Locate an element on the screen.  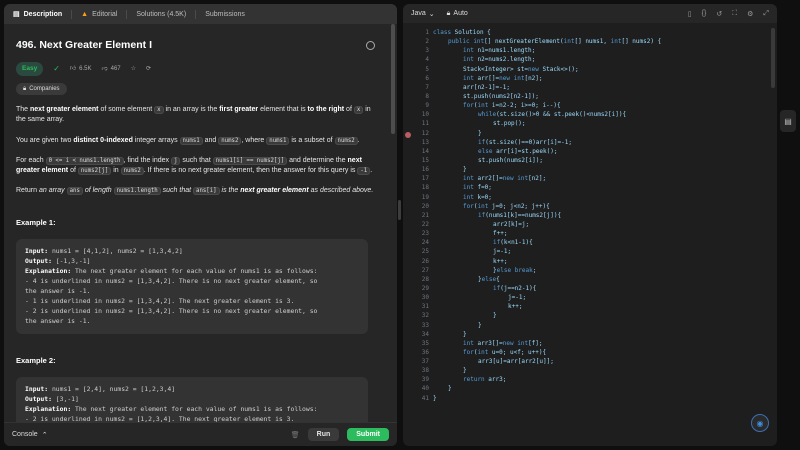
code-line: else arr[i]=st.peek(); is located at coordinates (547, 151).